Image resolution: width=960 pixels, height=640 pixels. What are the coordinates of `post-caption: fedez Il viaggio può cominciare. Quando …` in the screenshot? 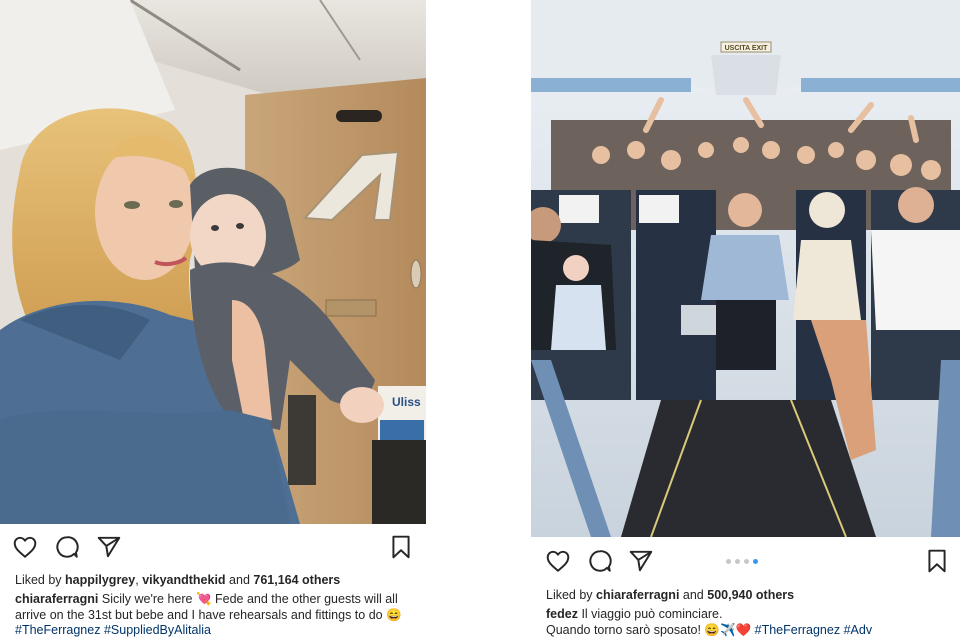 It's located at (746, 622).